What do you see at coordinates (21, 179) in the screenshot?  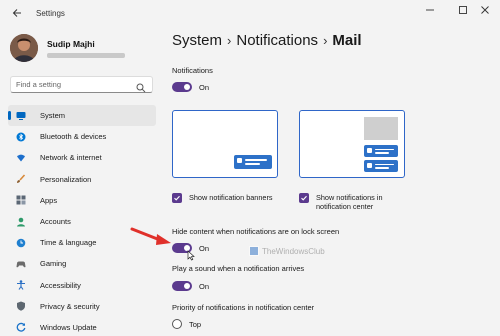 I see `brush-icon` at bounding box center [21, 179].